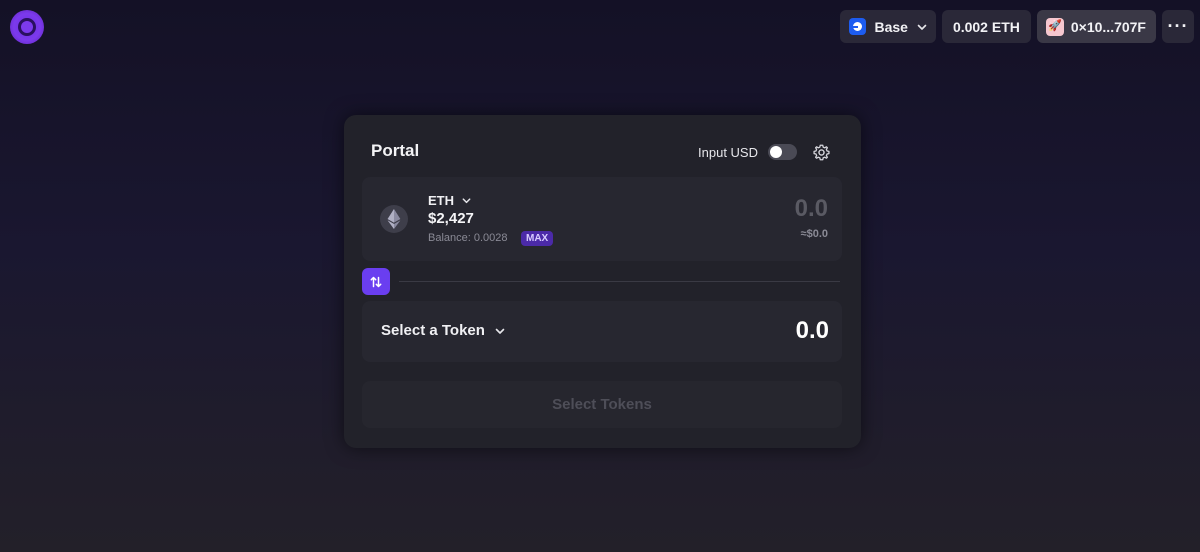 Image resolution: width=1200 pixels, height=552 pixels. I want to click on swap-arrows-icon, so click(376, 281).